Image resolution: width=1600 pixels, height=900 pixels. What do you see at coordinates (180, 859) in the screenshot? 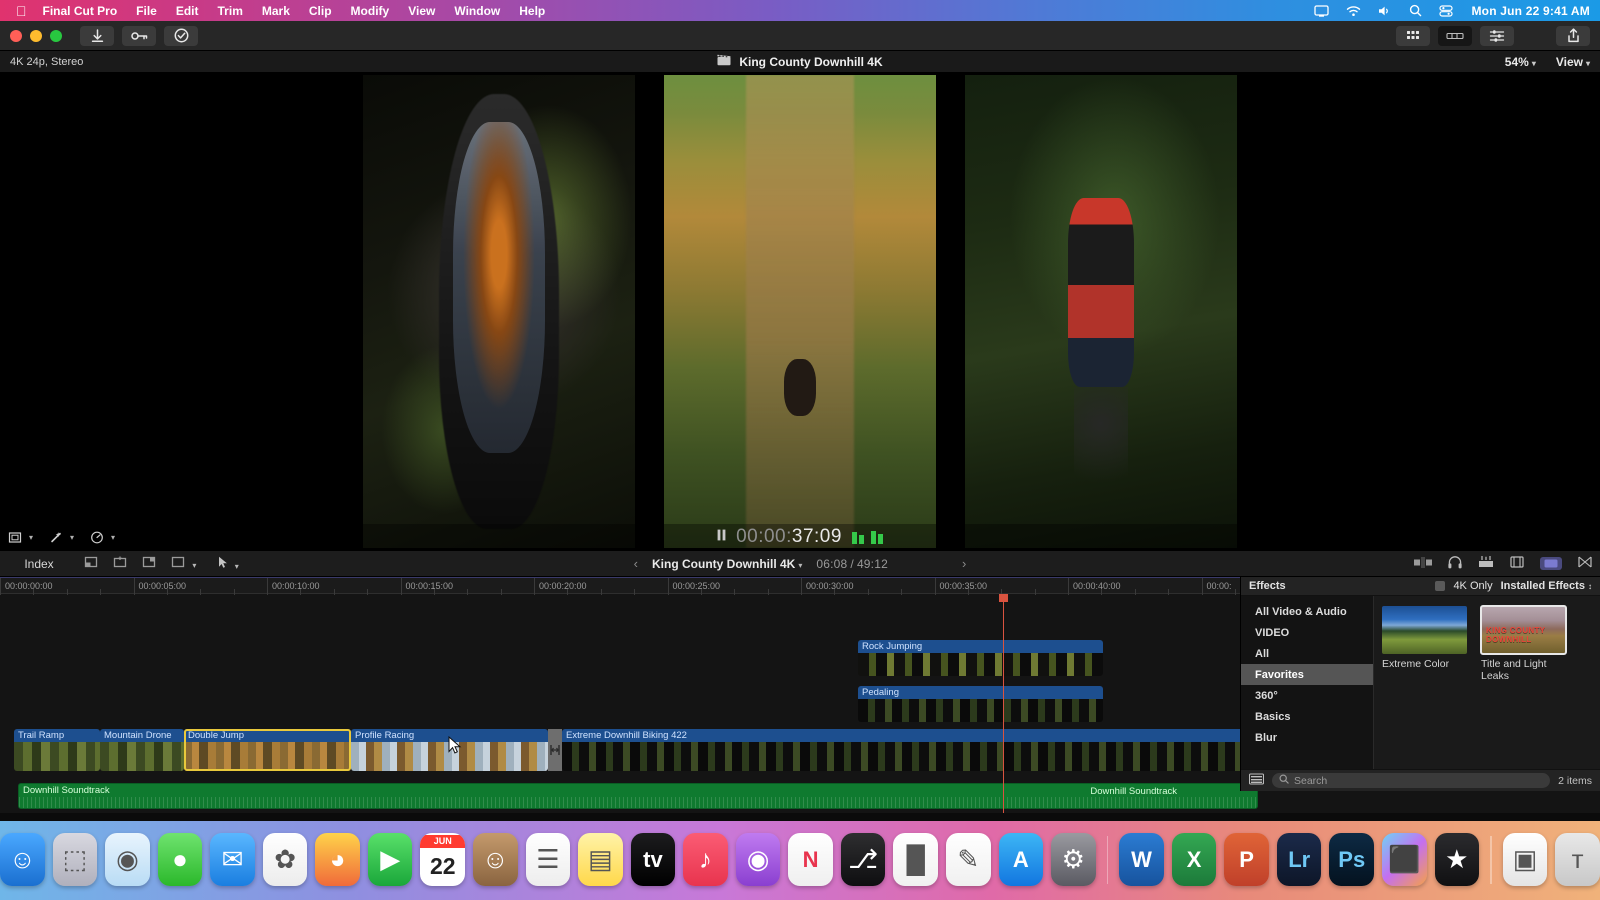
I see `dock-item-messages: ●` at bounding box center [180, 859].